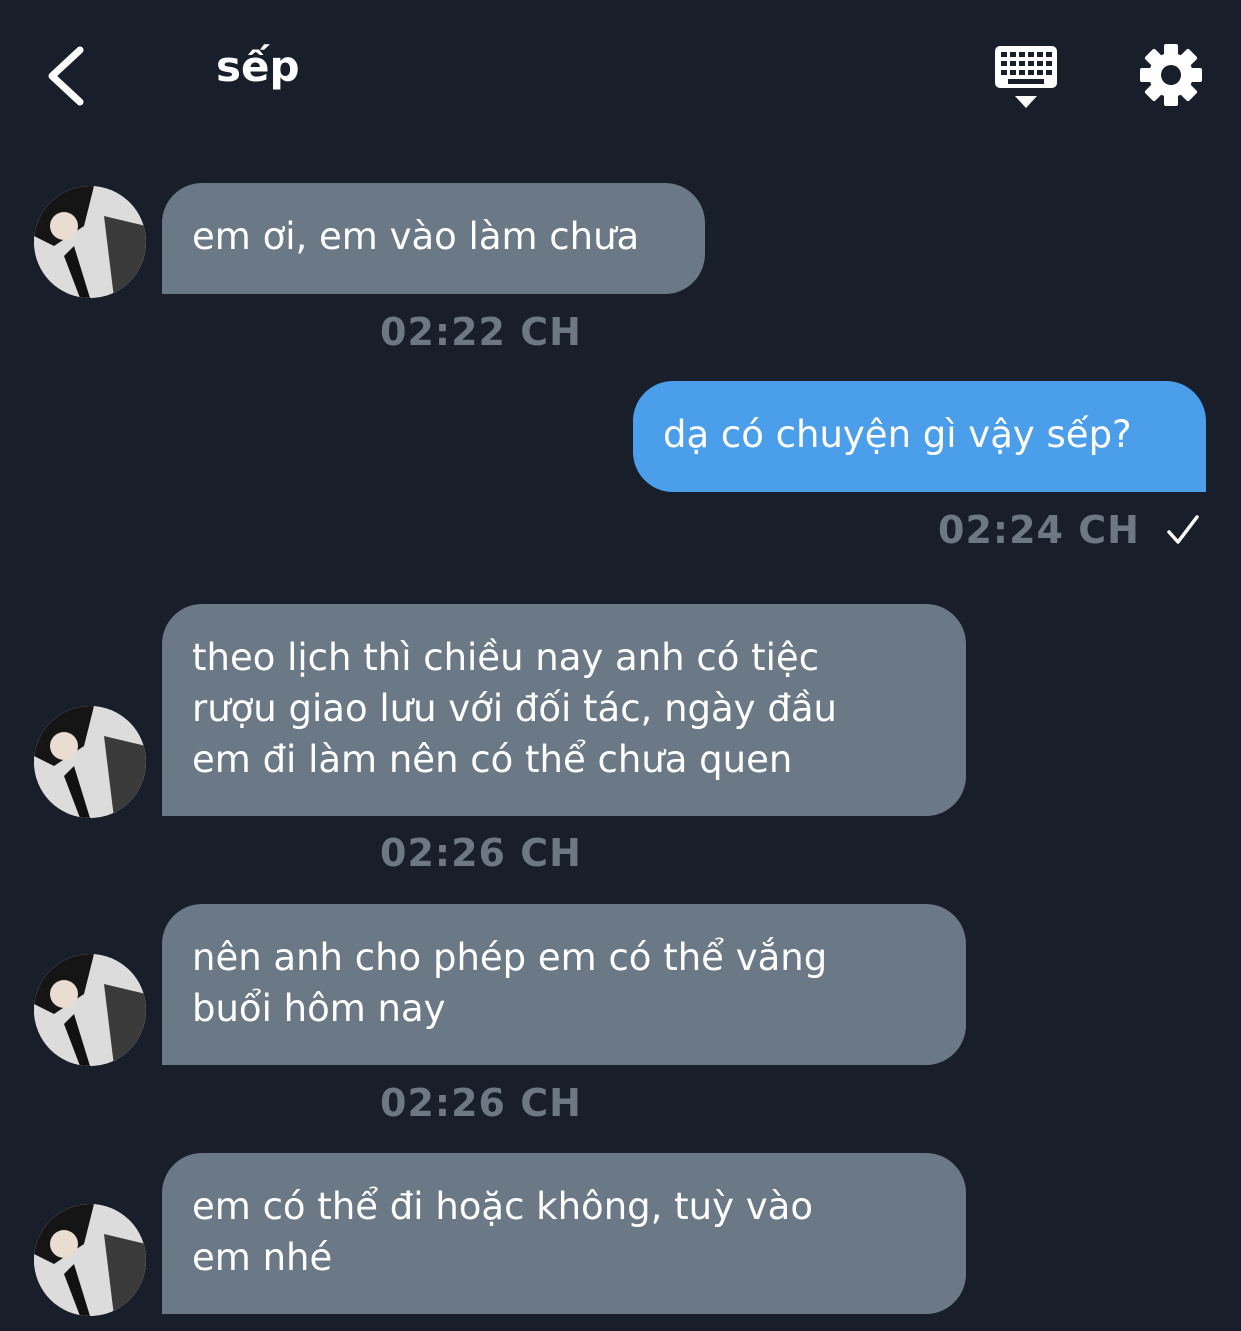  I want to click on message-bubble-outgoing: dạ có chuyện gì vậy sếp?, so click(919, 436).